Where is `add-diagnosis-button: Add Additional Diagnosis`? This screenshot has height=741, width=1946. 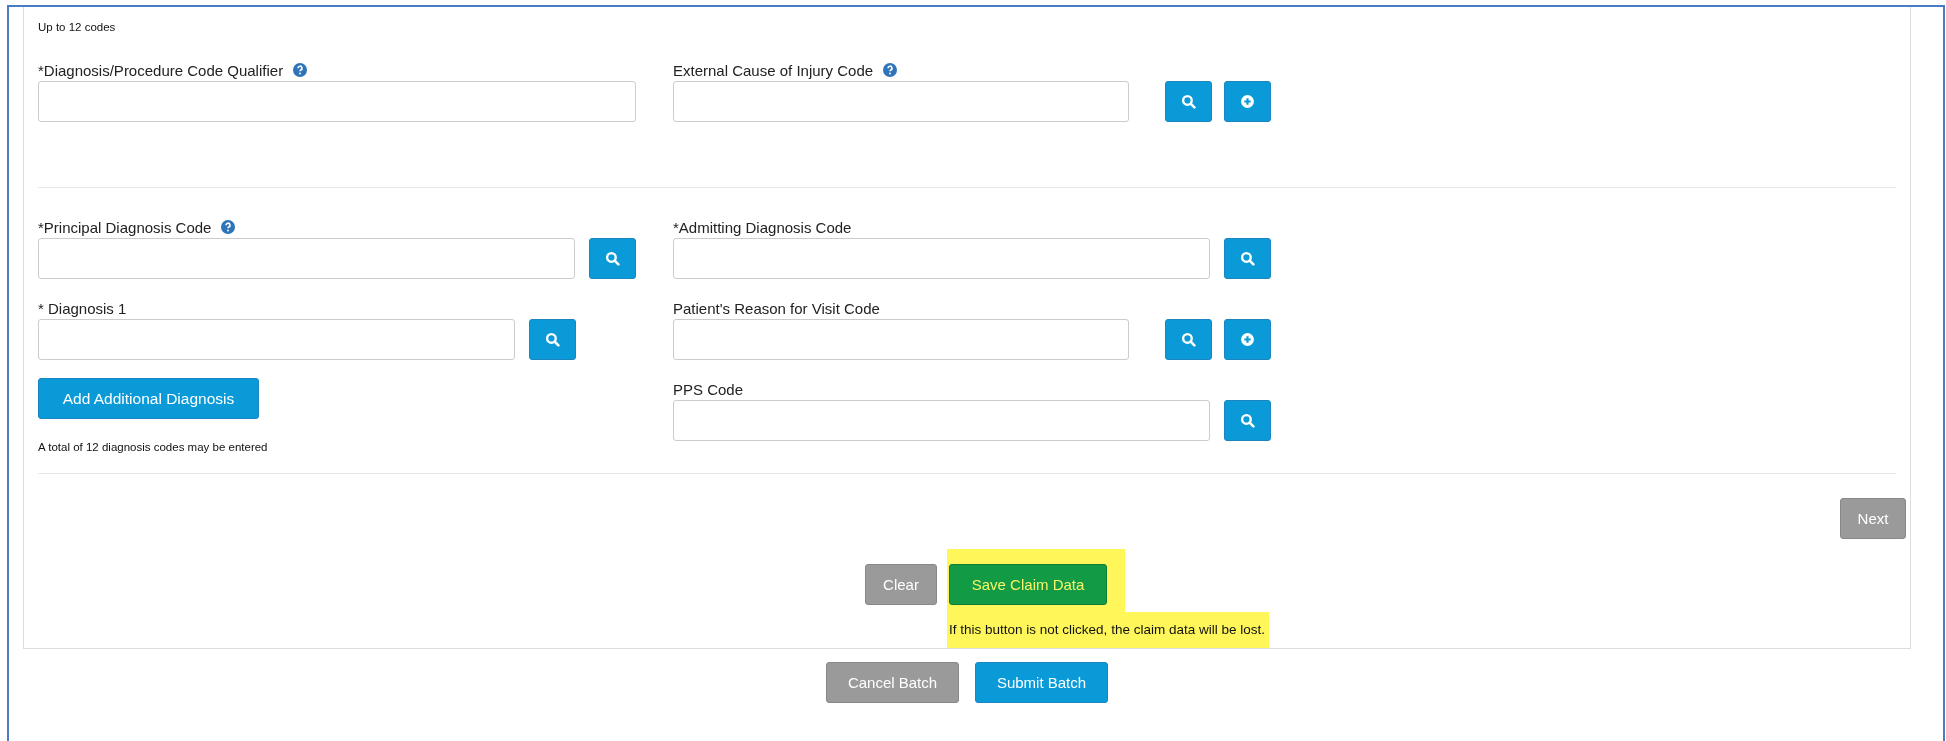
add-diagnosis-button: Add Additional Diagnosis is located at coordinates (148, 398).